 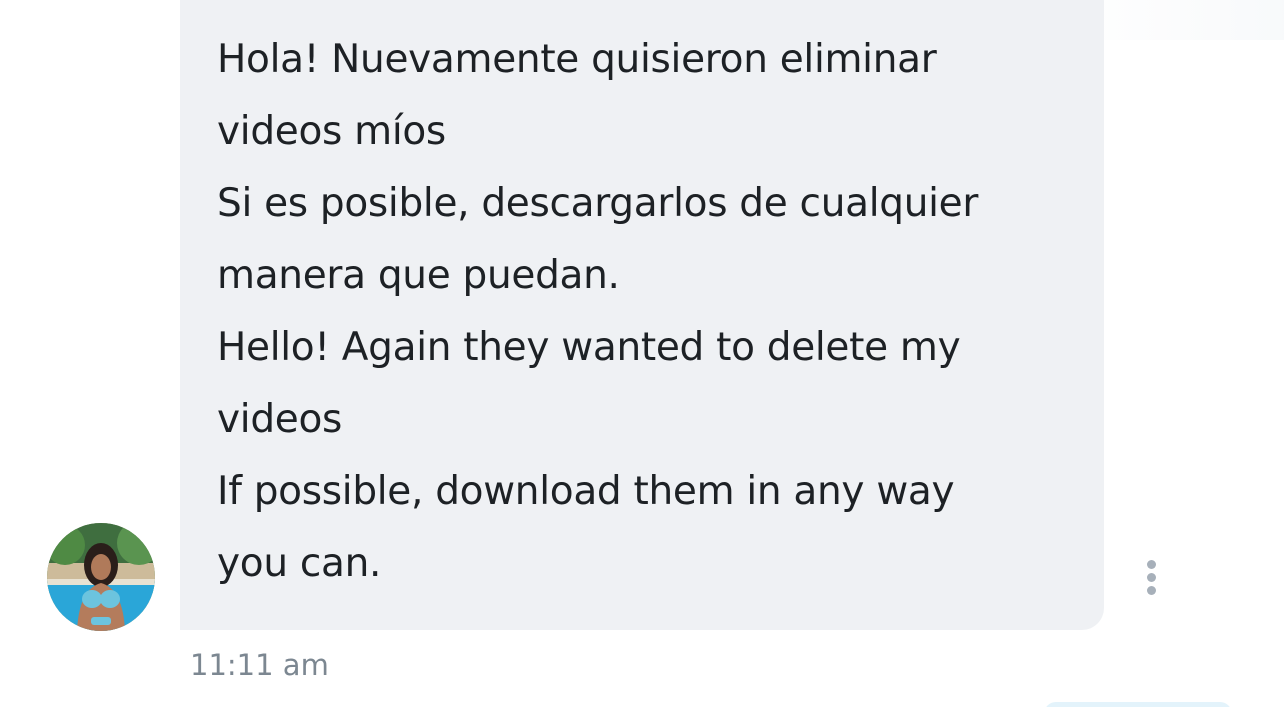 I want to click on message-line: Hello! Again they wanted to delete my, so click(x=589, y=347).